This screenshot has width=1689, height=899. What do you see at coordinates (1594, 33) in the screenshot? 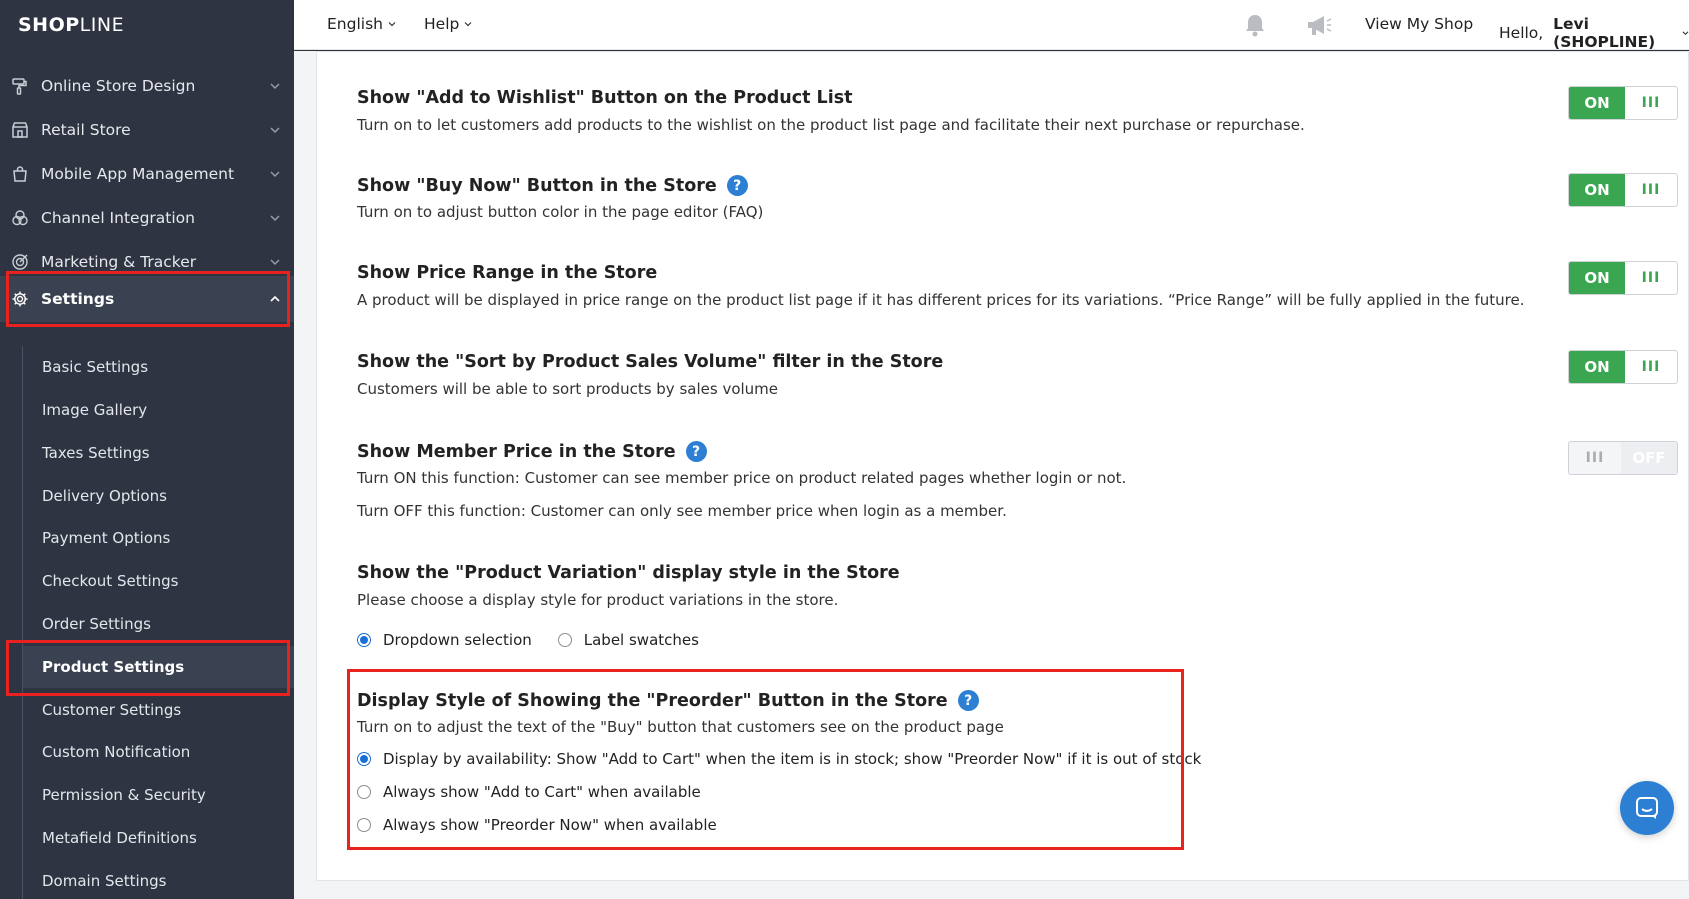
I see `user-menu: Hello, Levi (SHOPLINE)` at bounding box center [1594, 33].